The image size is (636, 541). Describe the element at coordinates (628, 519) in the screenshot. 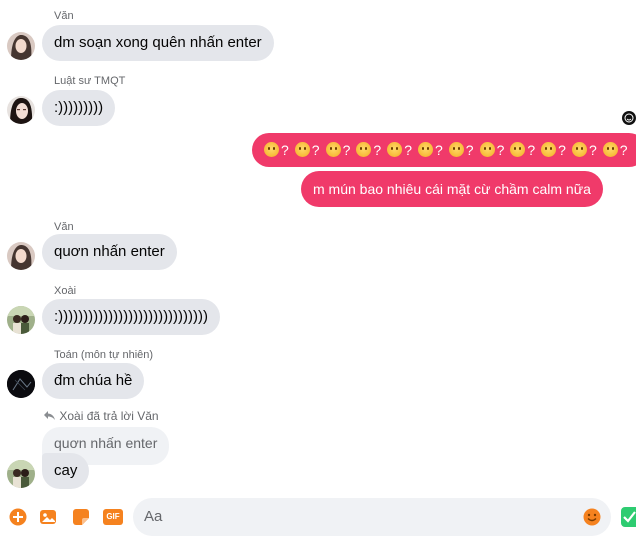

I see `send-check-icon` at that location.